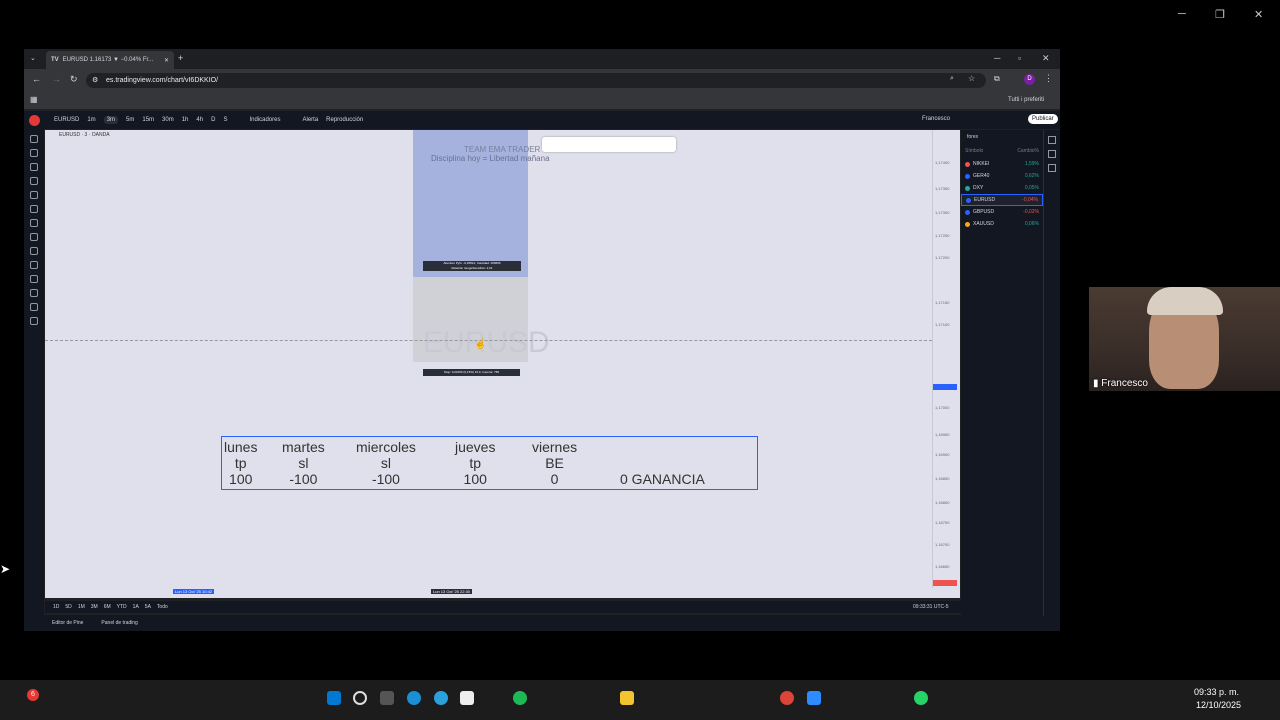 The height and width of the screenshot is (720, 1280). Describe the element at coordinates (34, 209) in the screenshot. I see `brush-icon` at that location.